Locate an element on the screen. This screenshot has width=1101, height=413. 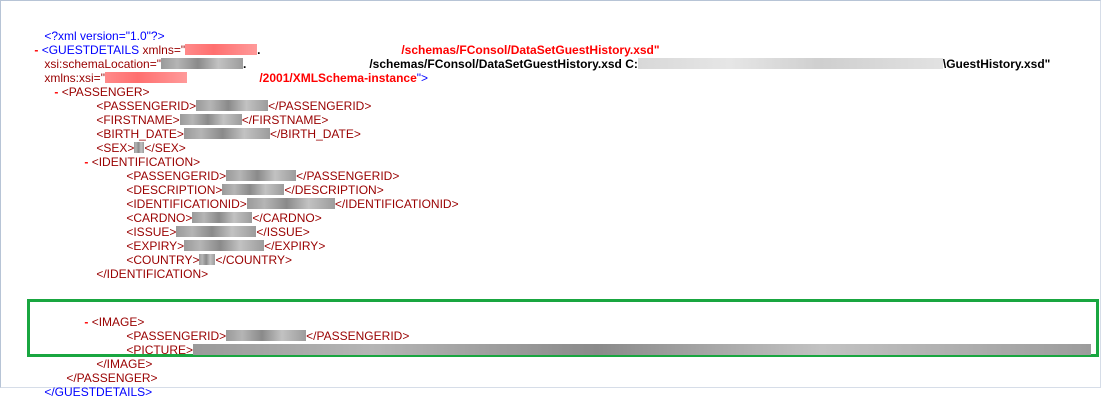
xsi-url-line: /2001/XMLSchema-instance"> is located at coordinates (337, 71).